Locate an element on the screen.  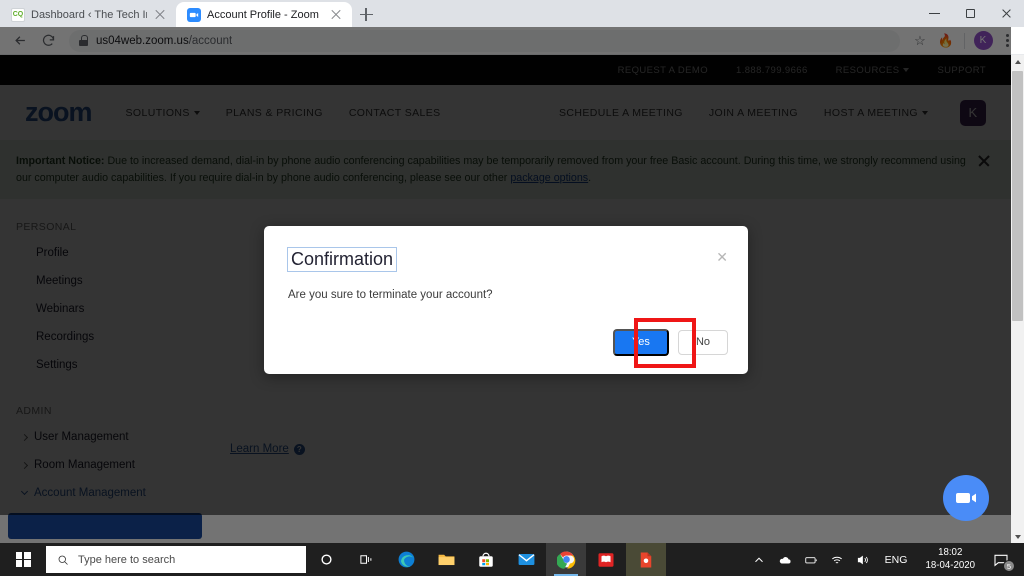
microsoft-edge-icon is located at coordinates (406, 559).